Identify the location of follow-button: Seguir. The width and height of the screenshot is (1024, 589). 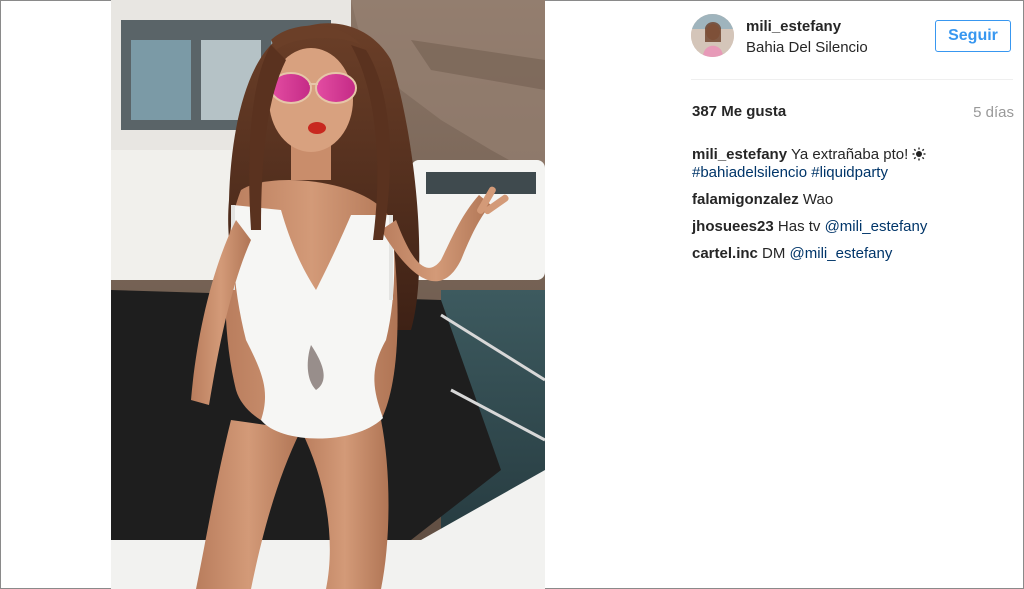
(973, 36).